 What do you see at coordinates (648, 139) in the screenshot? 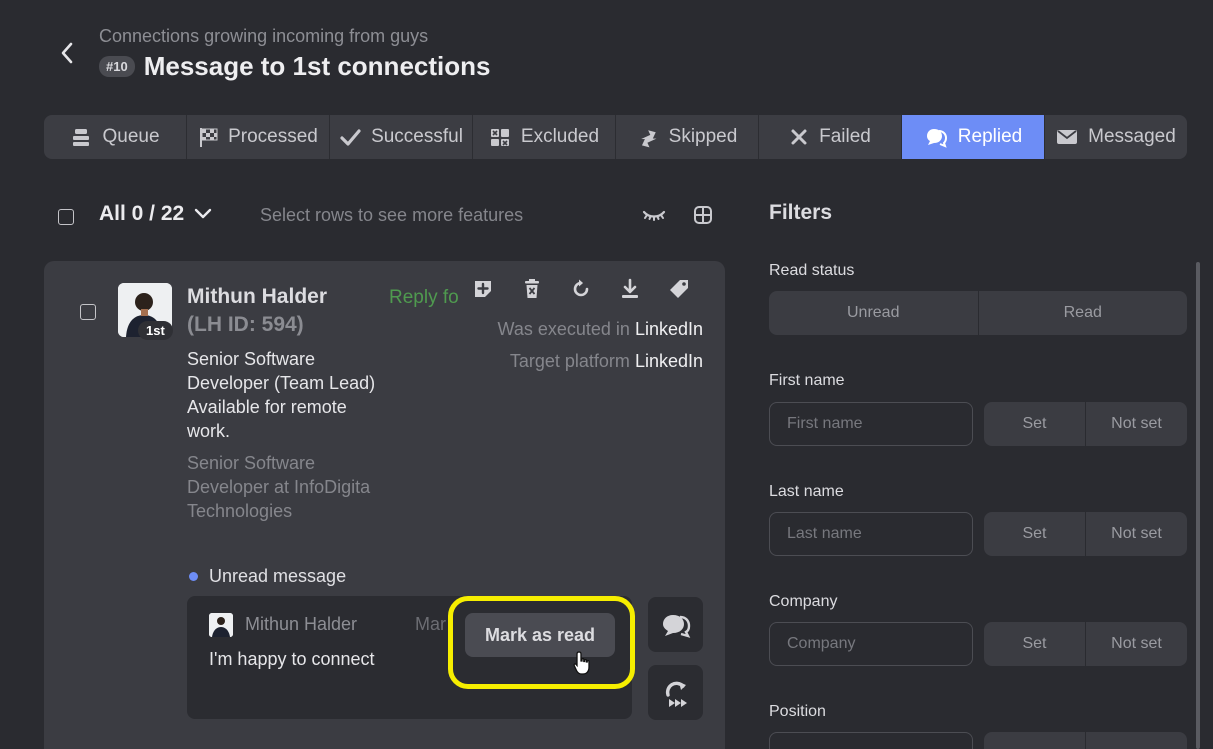
I see `skip-arrows-icon` at bounding box center [648, 139].